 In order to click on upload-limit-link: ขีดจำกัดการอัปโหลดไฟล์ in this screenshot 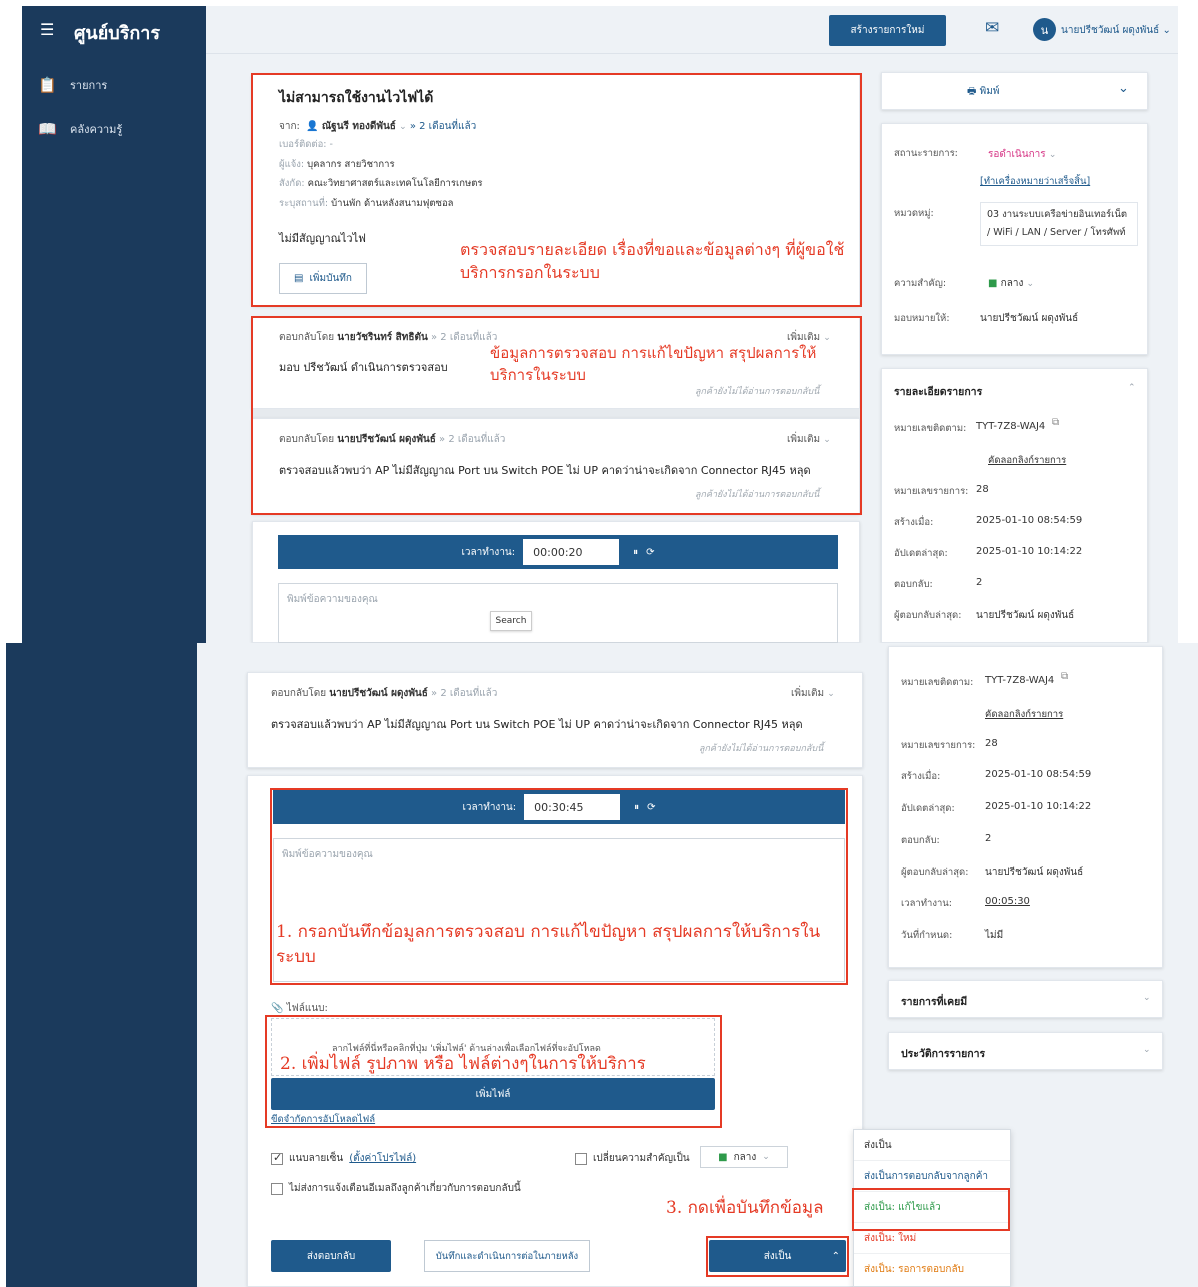, I will do `click(323, 1119)`.